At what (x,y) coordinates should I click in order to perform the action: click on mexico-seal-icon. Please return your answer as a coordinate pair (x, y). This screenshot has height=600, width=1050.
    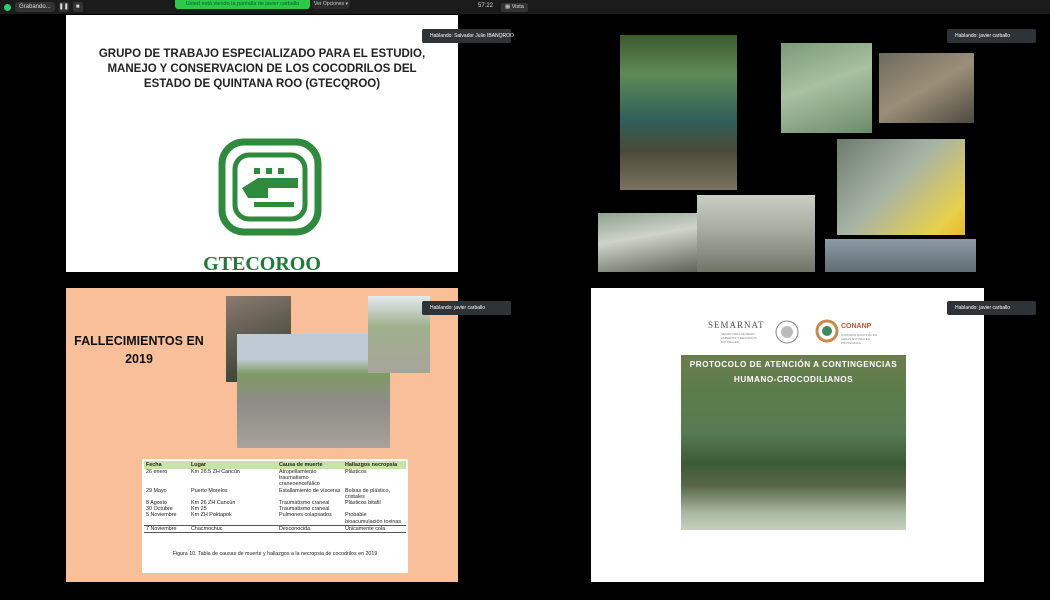
    Looking at the image, I should click on (787, 332).